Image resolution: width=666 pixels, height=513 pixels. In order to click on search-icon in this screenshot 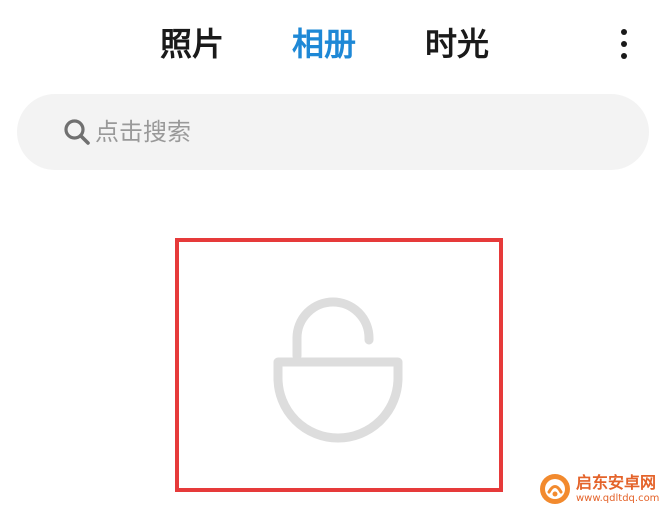, I will do `click(77, 132)`.